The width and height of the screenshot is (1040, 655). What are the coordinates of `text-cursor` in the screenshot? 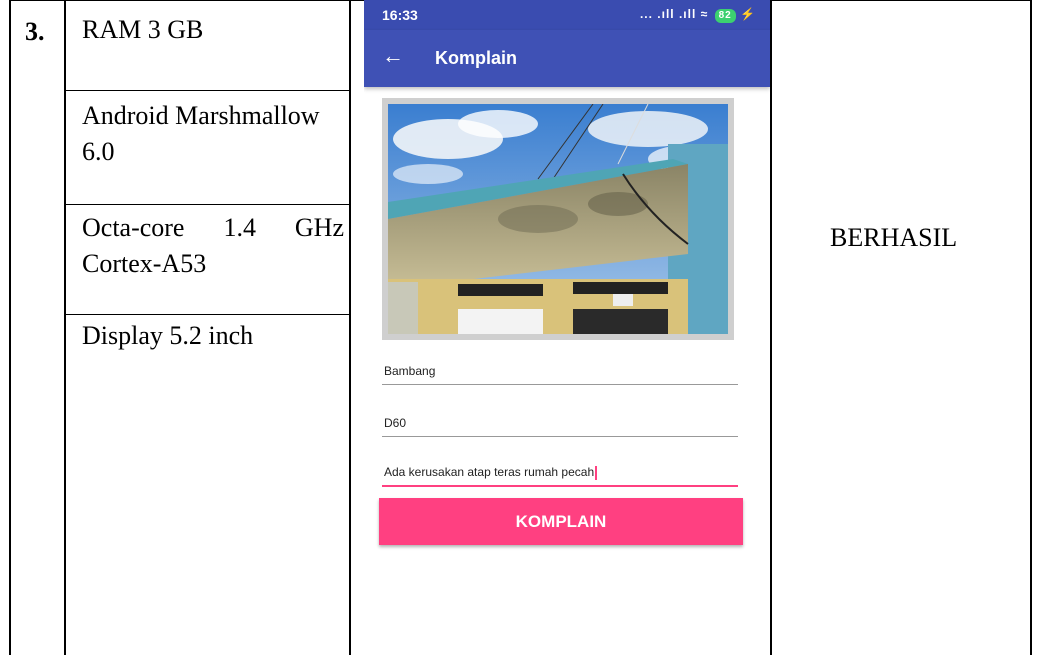 It's located at (596, 472).